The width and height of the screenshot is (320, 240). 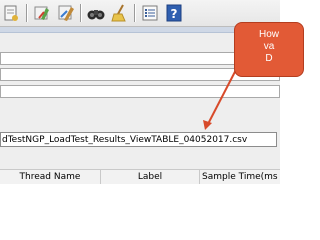 I want to click on callout-annotation: How va D, so click(x=269, y=49).